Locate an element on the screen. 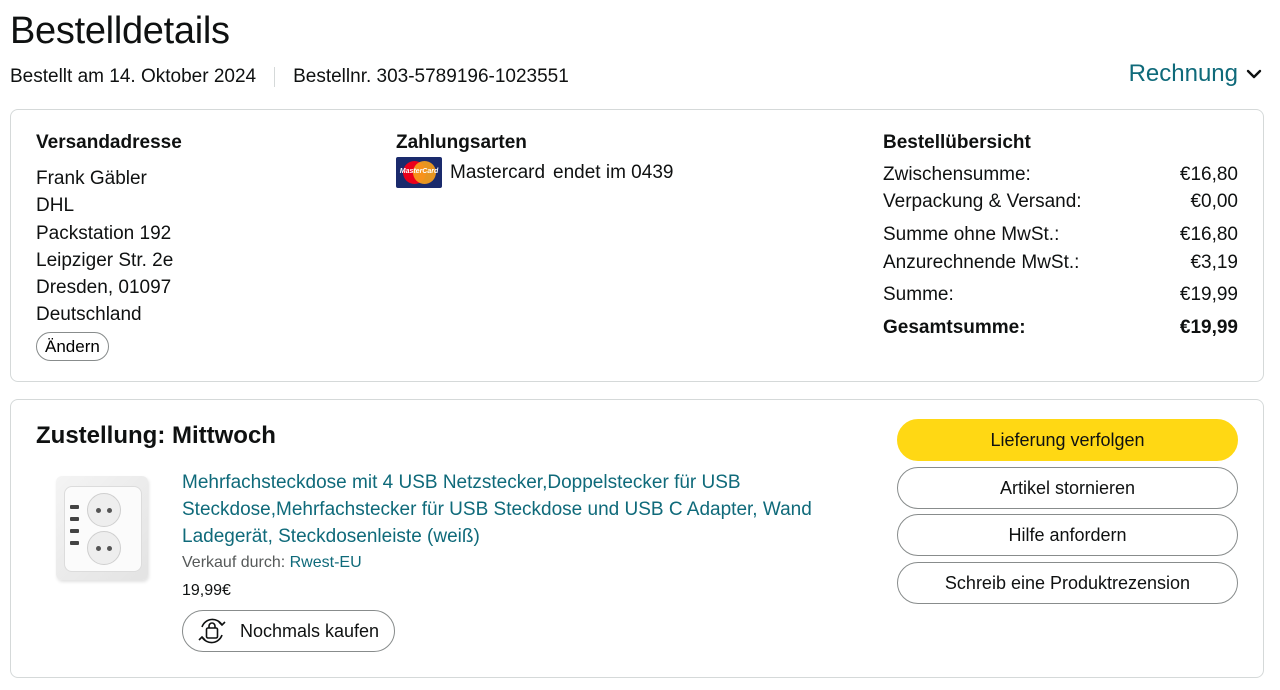 The image size is (1280, 690). address-line: Packstation 192 is located at coordinates (104, 233).